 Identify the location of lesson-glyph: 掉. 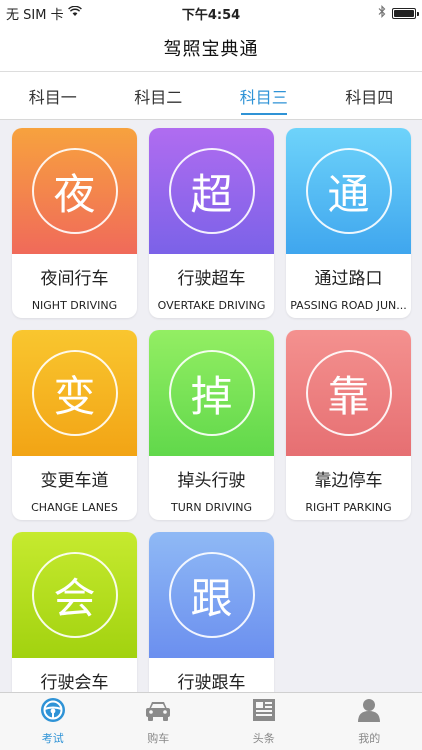
(211, 393).